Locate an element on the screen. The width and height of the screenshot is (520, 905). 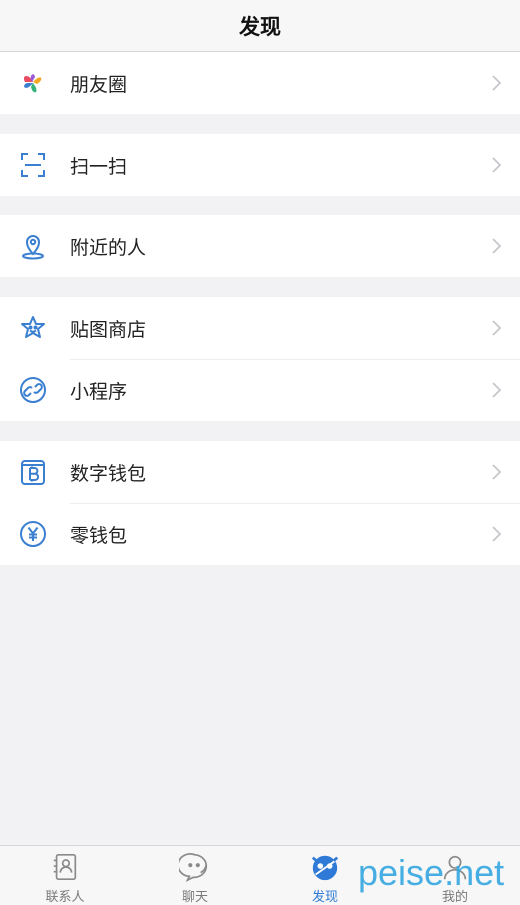
menu-item-nearby-people: 附近的人 is located at coordinates (260, 246).